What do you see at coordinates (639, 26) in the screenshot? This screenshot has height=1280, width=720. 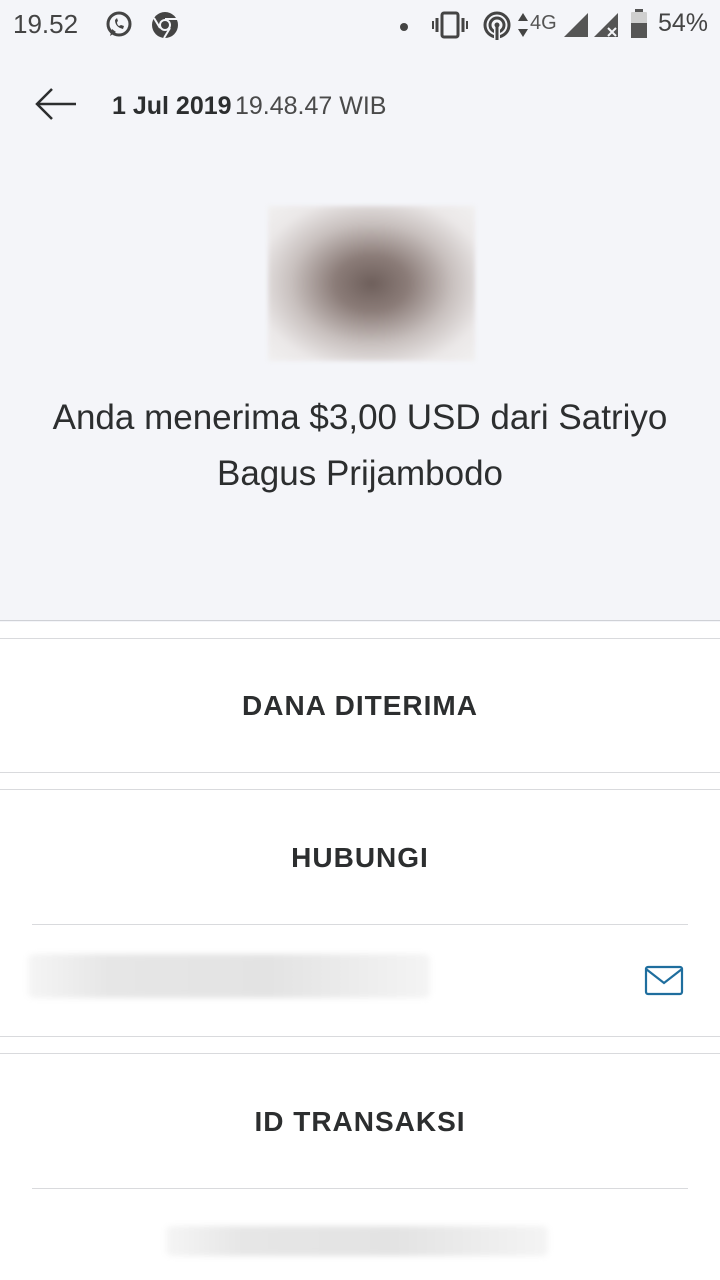 I see `battery-icon` at bounding box center [639, 26].